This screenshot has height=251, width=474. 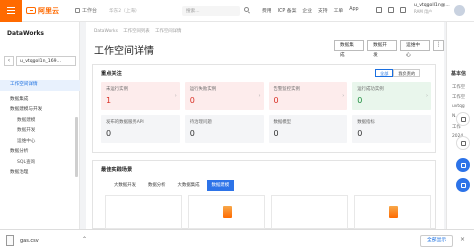 What do you see at coordinates (462, 239) in the screenshot?
I see `close-icon: ×` at bounding box center [462, 239].